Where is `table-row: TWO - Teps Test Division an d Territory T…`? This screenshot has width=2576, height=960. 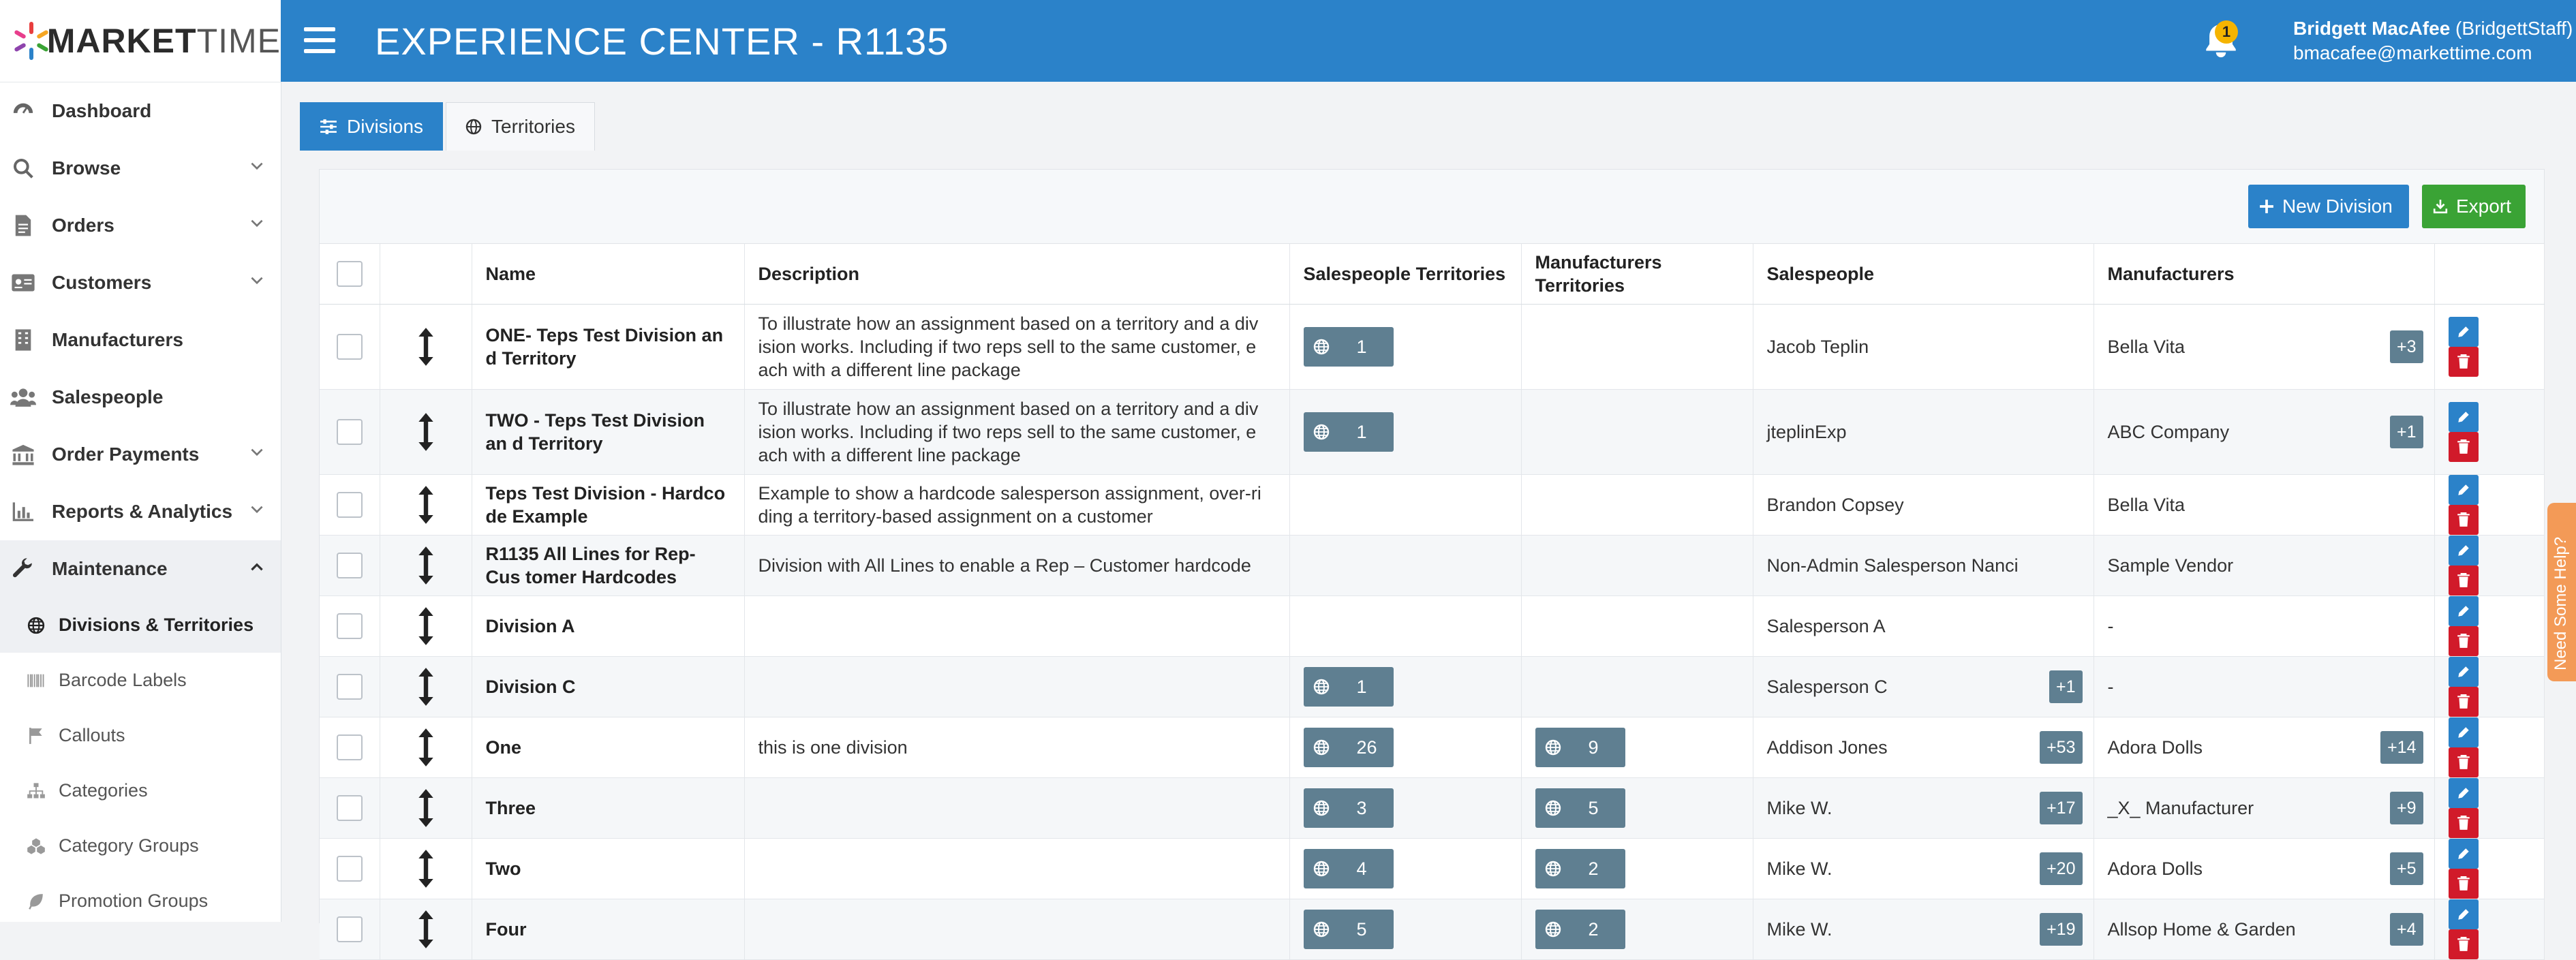
table-row: TWO - Teps Test Division an d Territory T… is located at coordinates (1432, 432).